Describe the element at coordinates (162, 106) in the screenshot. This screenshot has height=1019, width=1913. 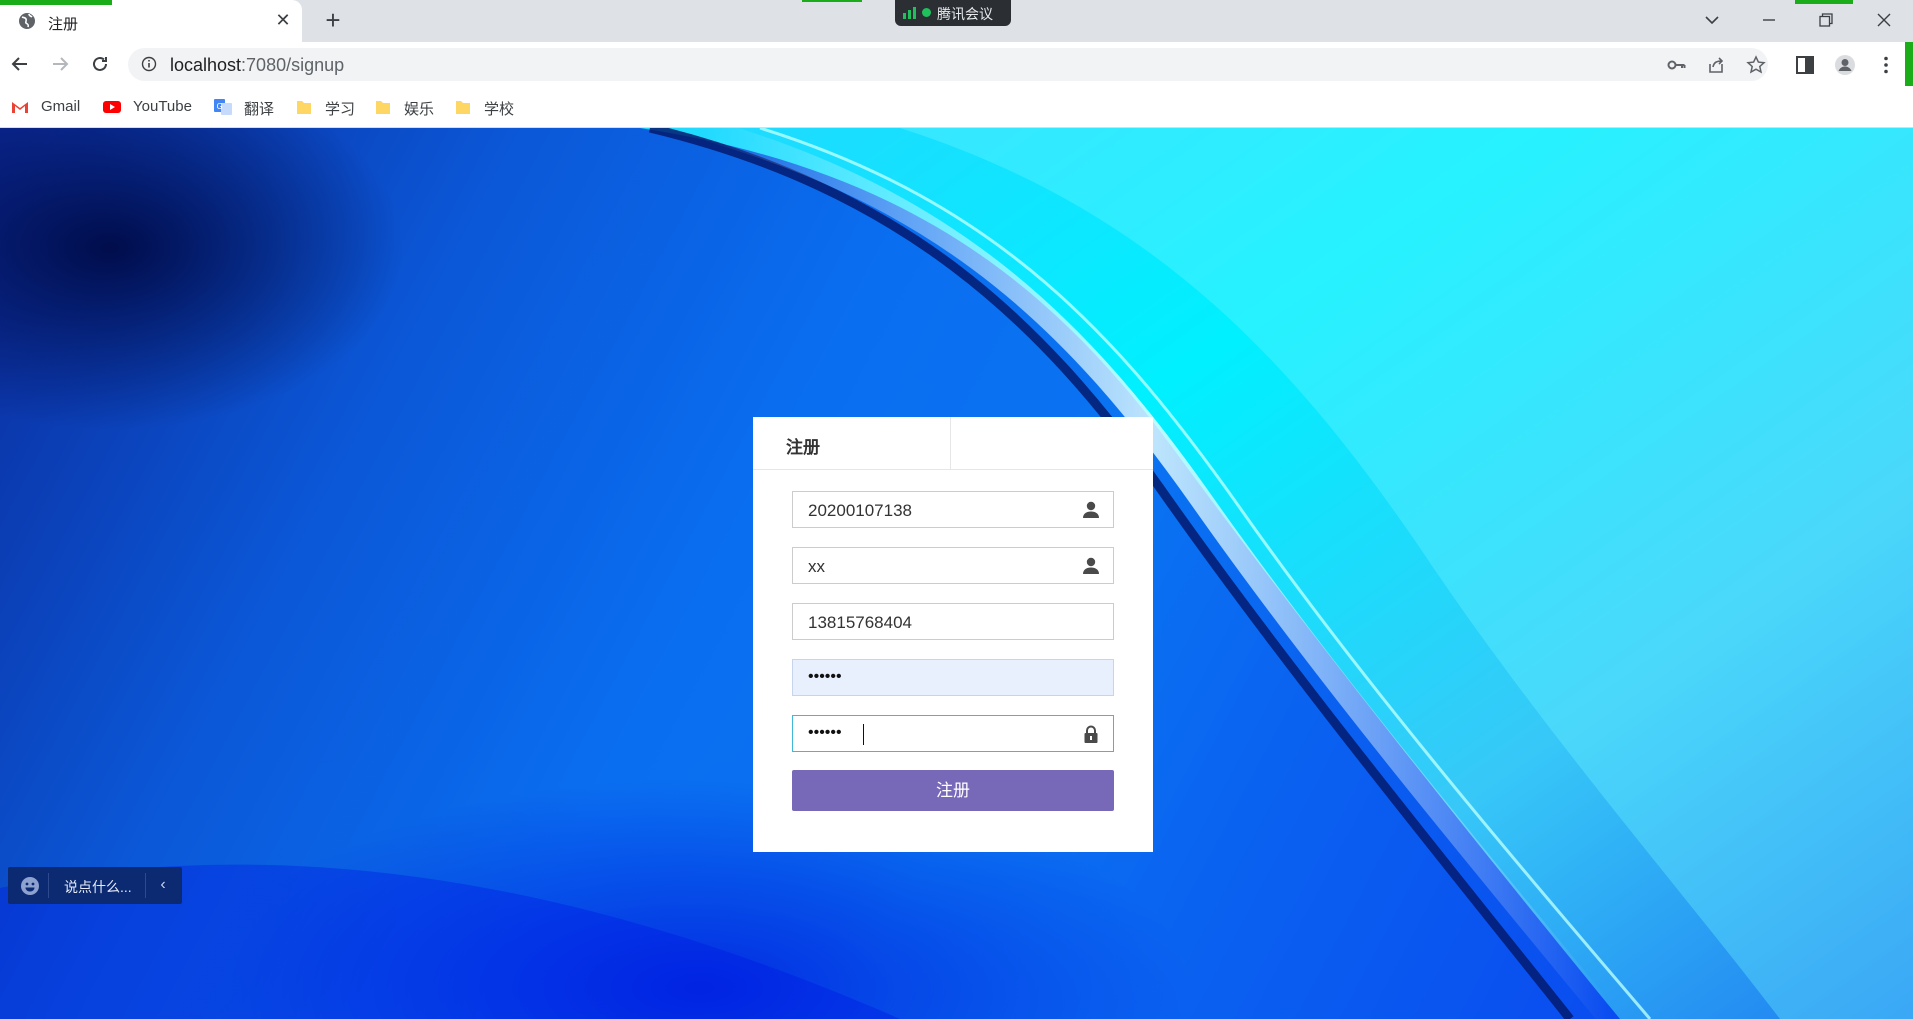
I see `bookmark-label: YouTube` at that location.